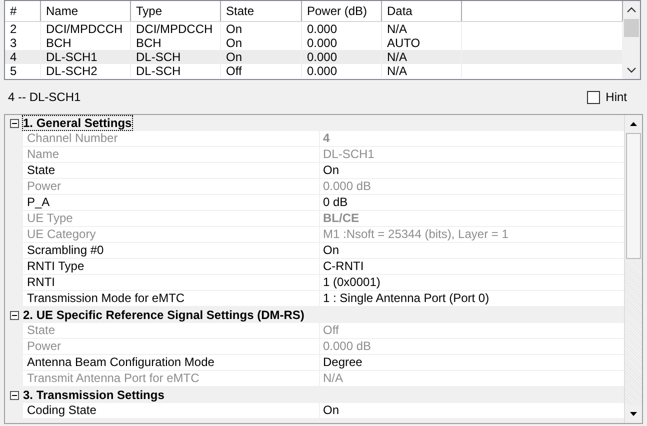  What do you see at coordinates (171, 411) in the screenshot?
I see `property-name: Coding State` at bounding box center [171, 411].